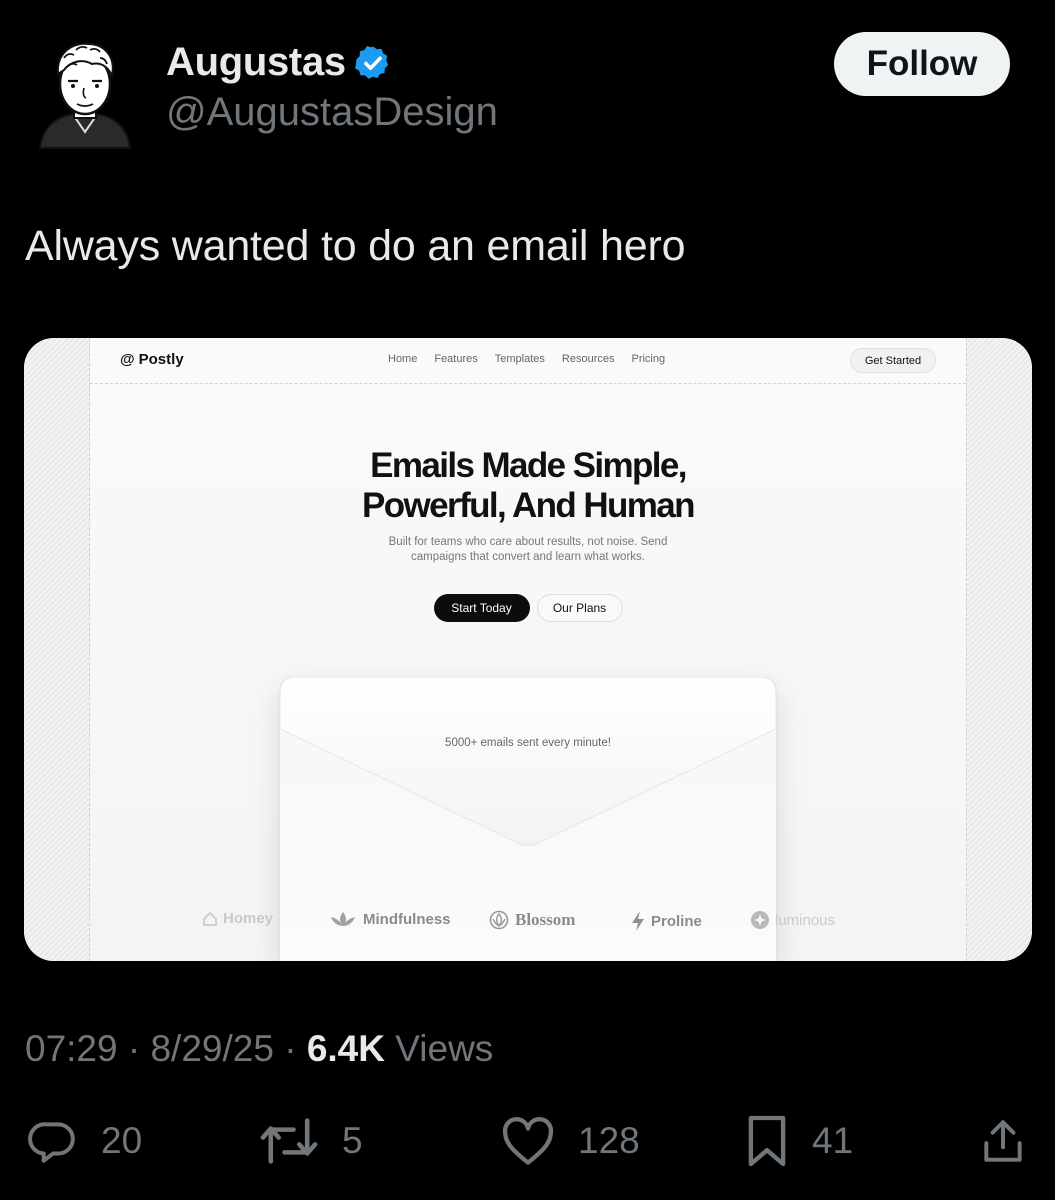 This screenshot has height=1200, width=1055. What do you see at coordinates (161, 359) in the screenshot?
I see `brand-name: Postly` at bounding box center [161, 359].